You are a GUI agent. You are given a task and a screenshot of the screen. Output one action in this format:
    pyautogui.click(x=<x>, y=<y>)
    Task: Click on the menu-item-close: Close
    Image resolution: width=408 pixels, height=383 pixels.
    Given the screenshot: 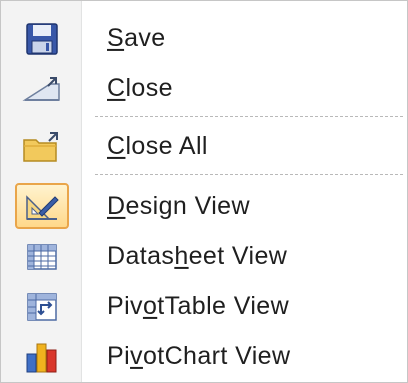 What is the action you would take?
    pyautogui.click(x=204, y=89)
    